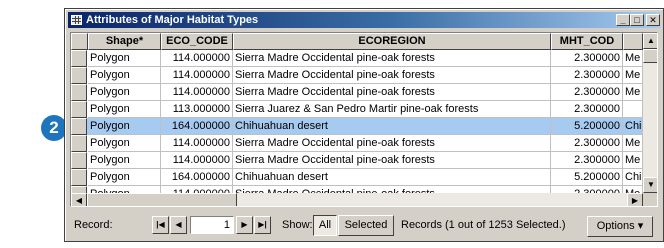 The height and width of the screenshot is (248, 664). I want to click on vertical-scrollbar: ▲ ▼, so click(650, 113).